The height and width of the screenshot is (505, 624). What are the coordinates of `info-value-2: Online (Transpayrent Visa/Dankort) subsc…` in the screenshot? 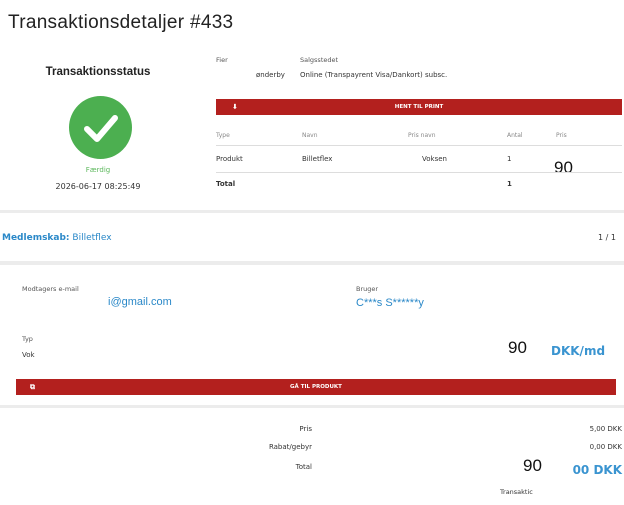 It's located at (374, 75).